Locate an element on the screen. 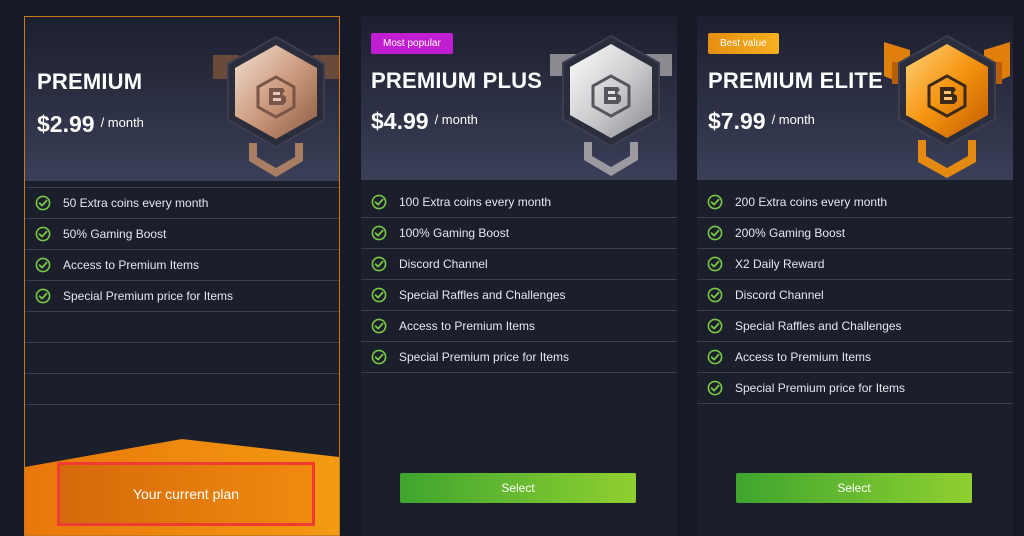 The width and height of the screenshot is (1024, 536). feature-item: 200 Extra coins every month is located at coordinates (855, 202).